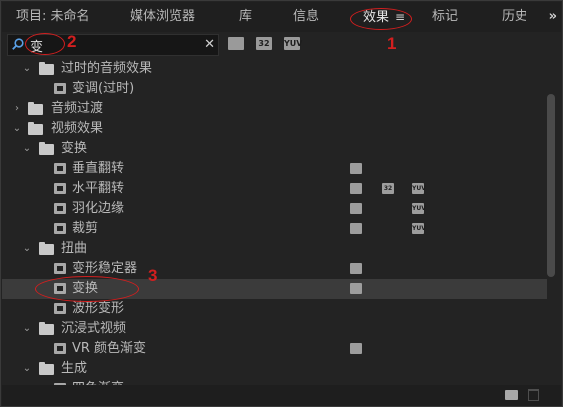 The height and width of the screenshot is (407, 563). What do you see at coordinates (274, 109) in the screenshot?
I see `folder-row: › 音频过渡` at bounding box center [274, 109].